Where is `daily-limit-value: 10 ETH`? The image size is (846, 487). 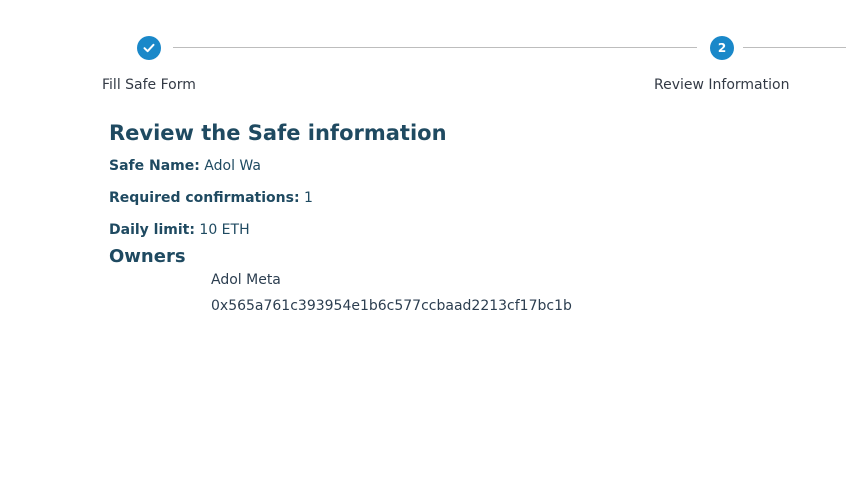 daily-limit-value: 10 ETH is located at coordinates (224, 230).